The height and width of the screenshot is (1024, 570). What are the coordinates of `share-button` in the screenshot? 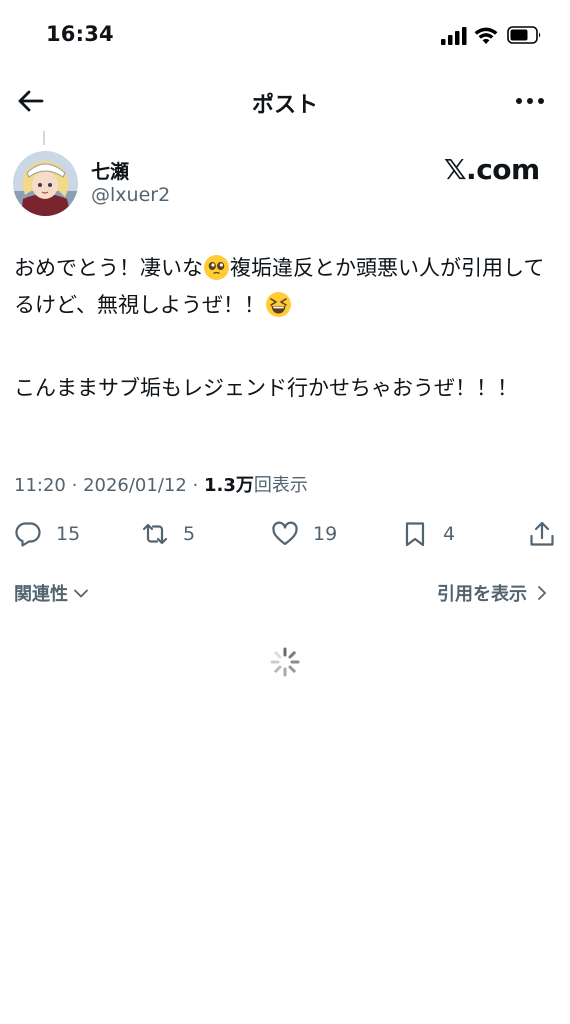 It's located at (542, 534).